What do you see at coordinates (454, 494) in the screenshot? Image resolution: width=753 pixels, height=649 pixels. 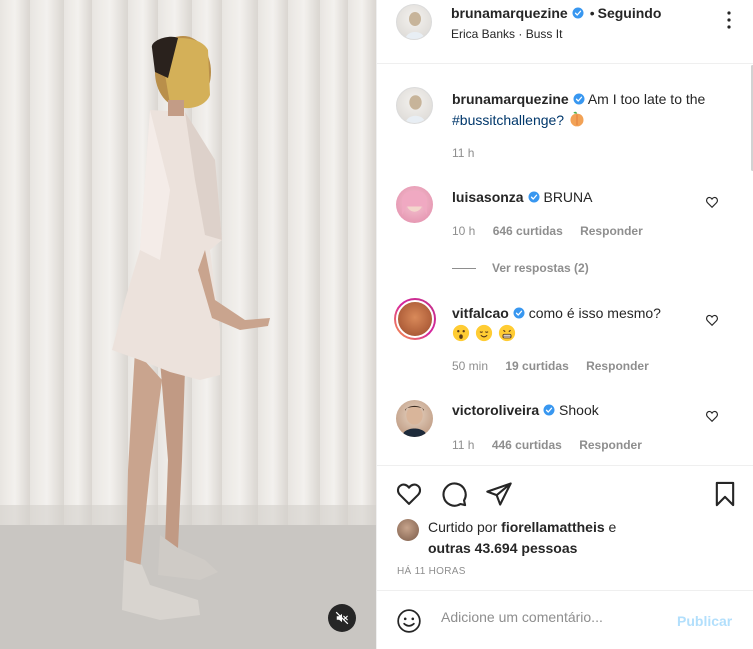 I see `comment-icon` at bounding box center [454, 494].